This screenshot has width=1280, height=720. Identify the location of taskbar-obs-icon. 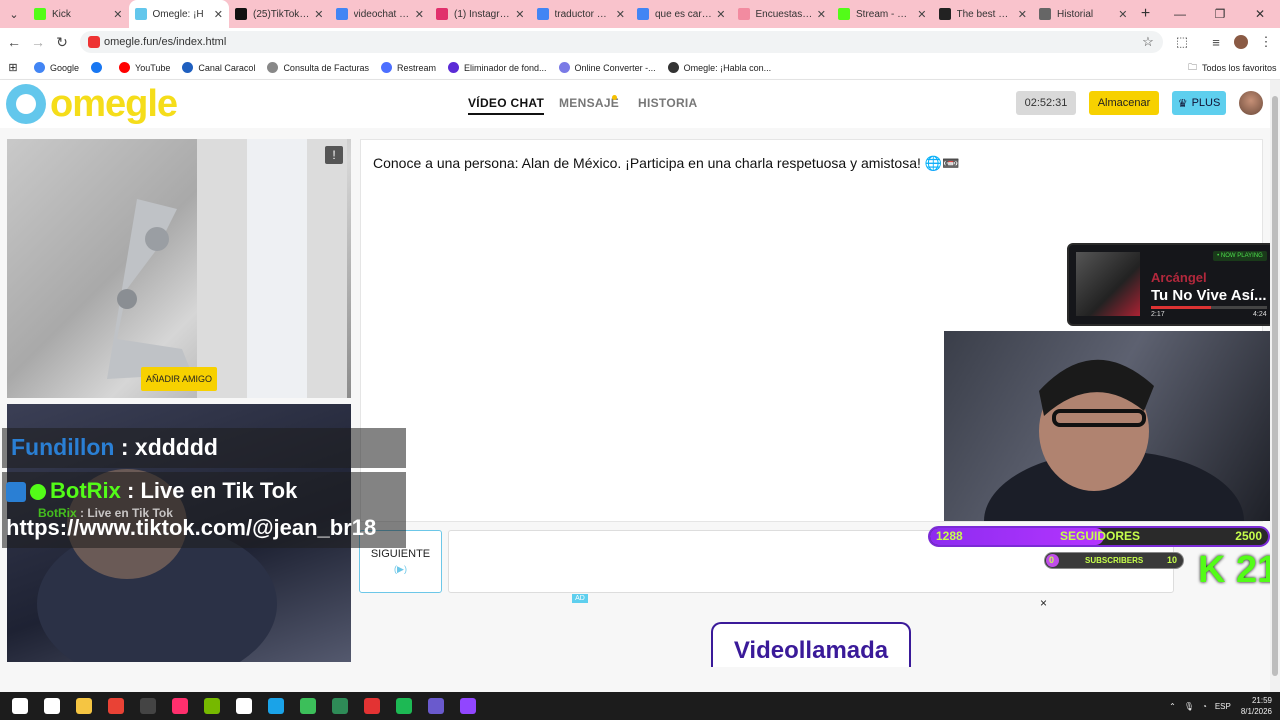
(372, 706).